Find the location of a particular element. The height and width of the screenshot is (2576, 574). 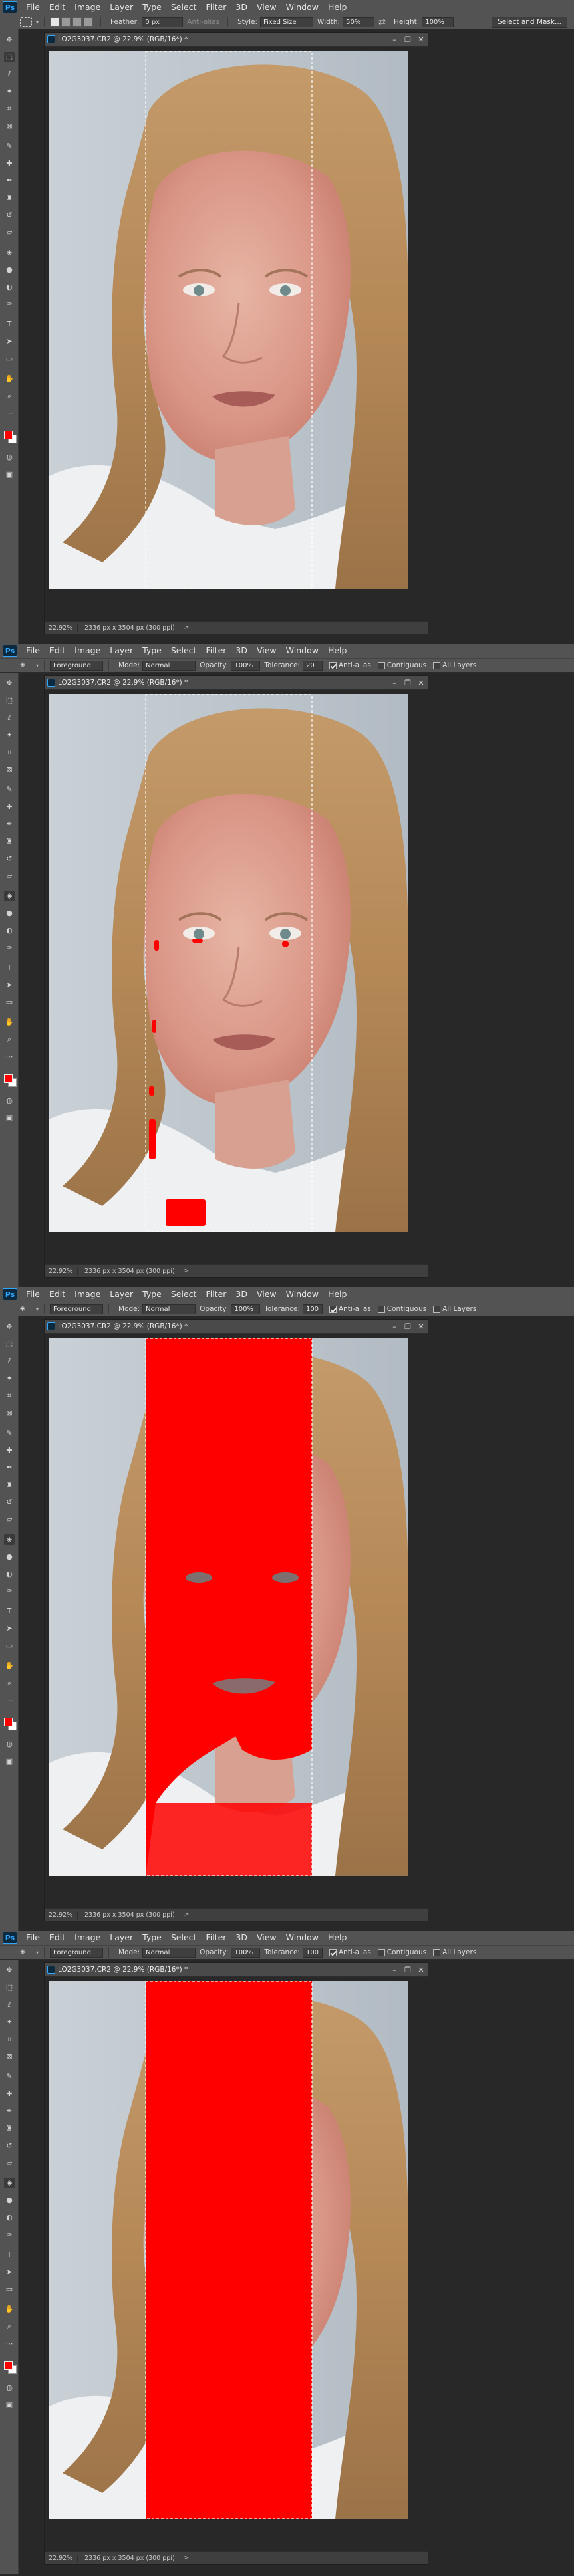

menu-item-layer: Layer is located at coordinates (121, 651).